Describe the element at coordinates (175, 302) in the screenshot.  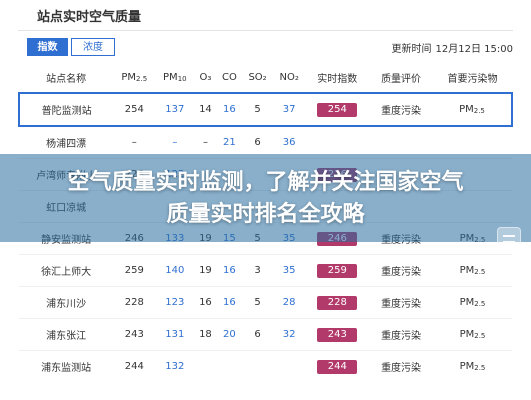
I see `cell-pm10: 123` at that location.